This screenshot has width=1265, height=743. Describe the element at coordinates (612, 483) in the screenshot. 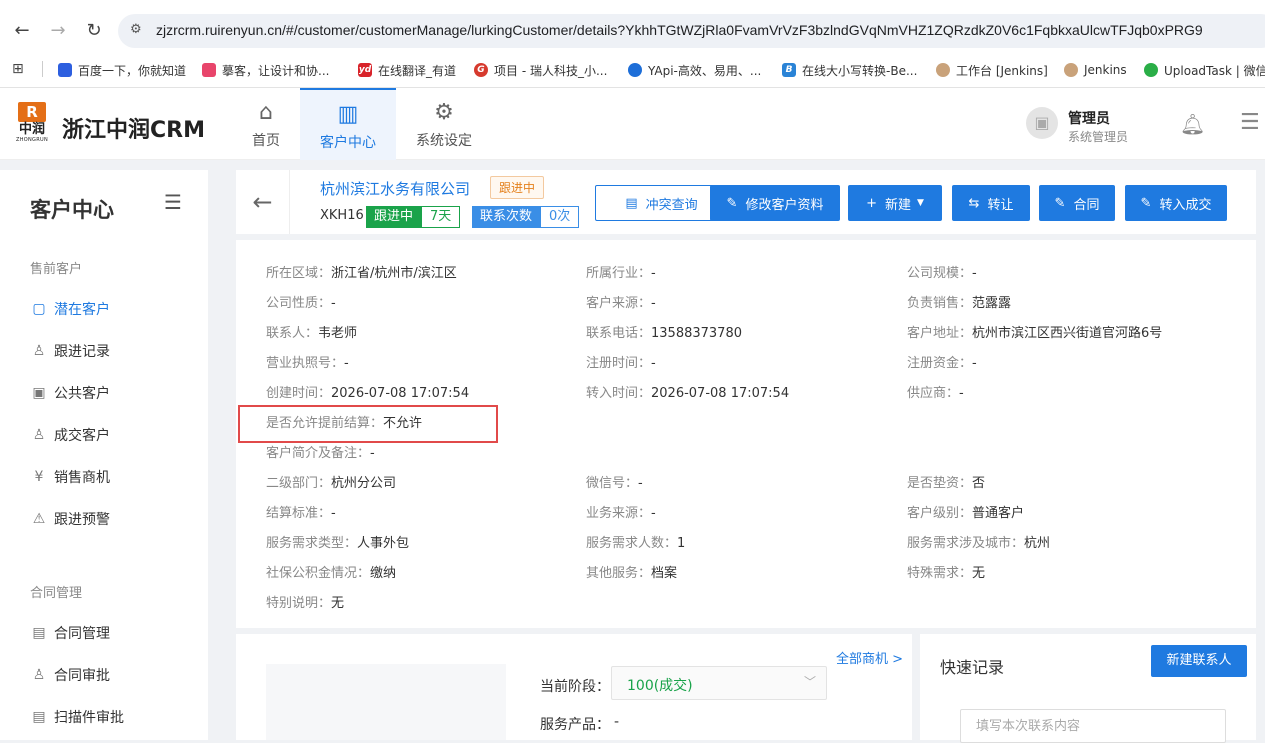

I see `field-label: 微信号：` at that location.